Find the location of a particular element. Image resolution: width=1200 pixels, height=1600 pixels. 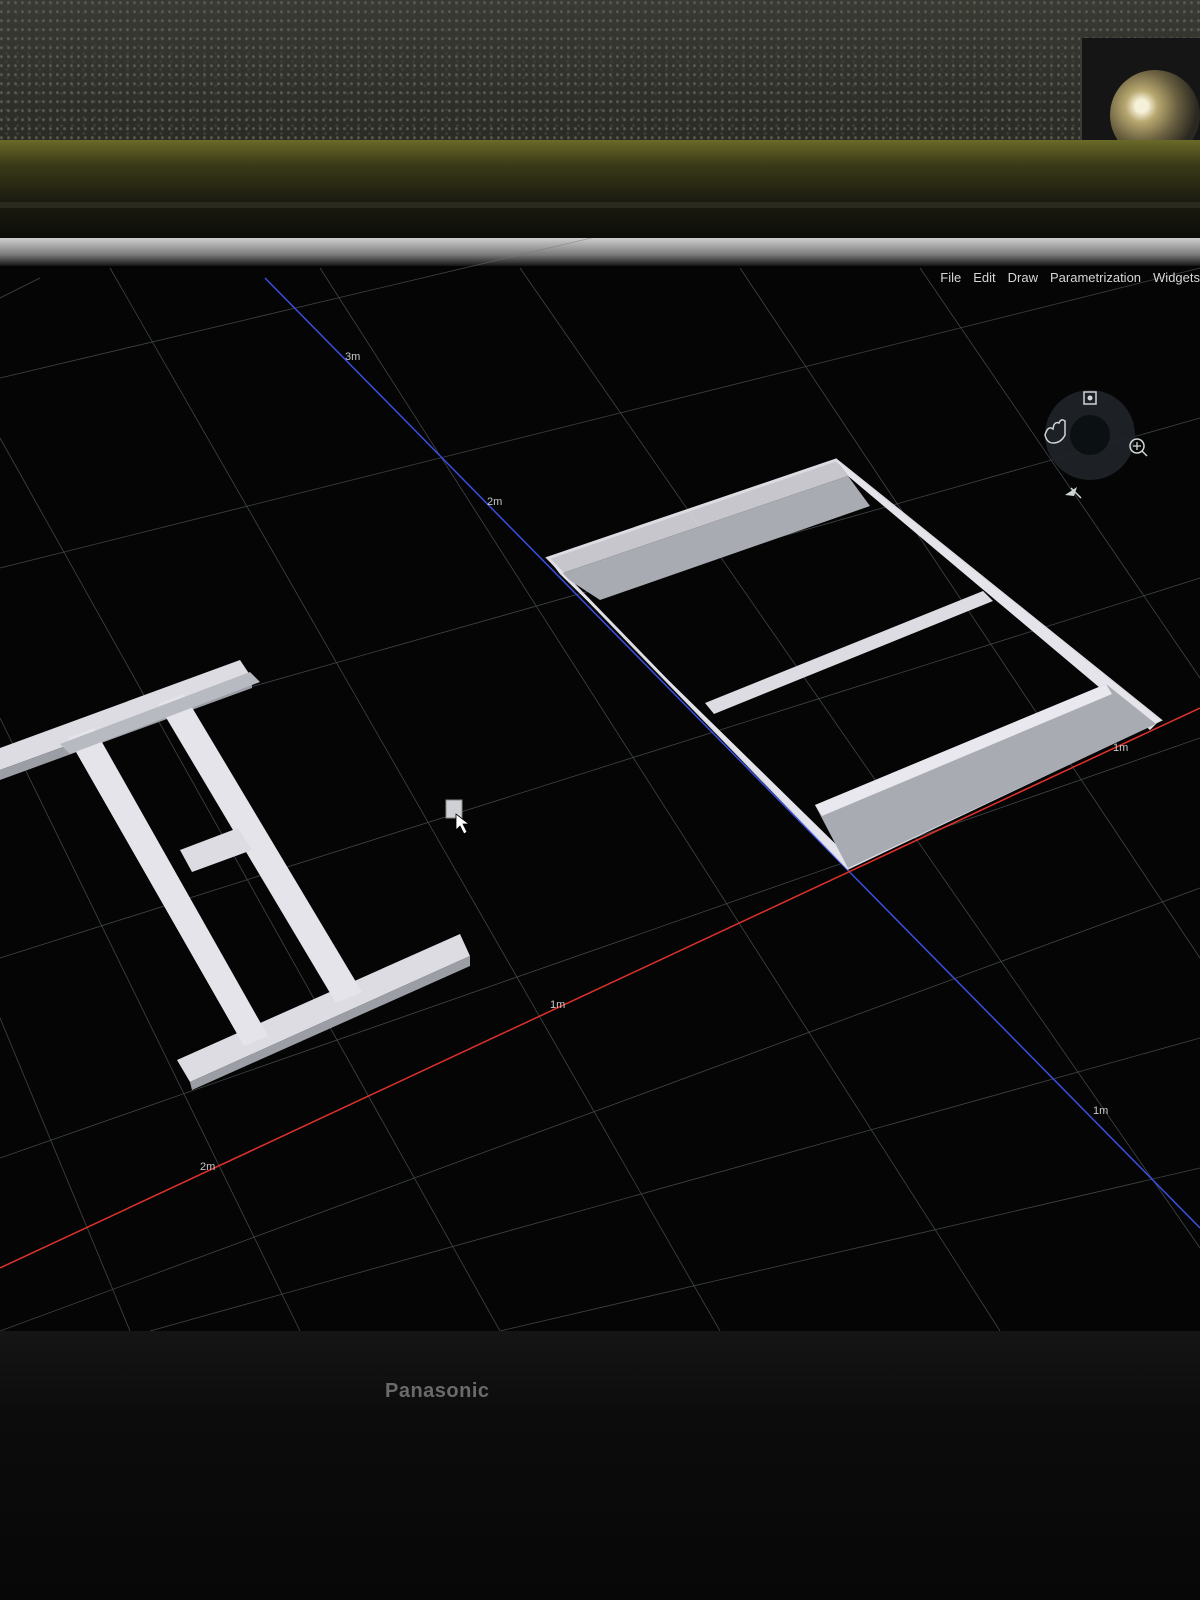

view-navigation-widget is located at coordinates (1100, 452).